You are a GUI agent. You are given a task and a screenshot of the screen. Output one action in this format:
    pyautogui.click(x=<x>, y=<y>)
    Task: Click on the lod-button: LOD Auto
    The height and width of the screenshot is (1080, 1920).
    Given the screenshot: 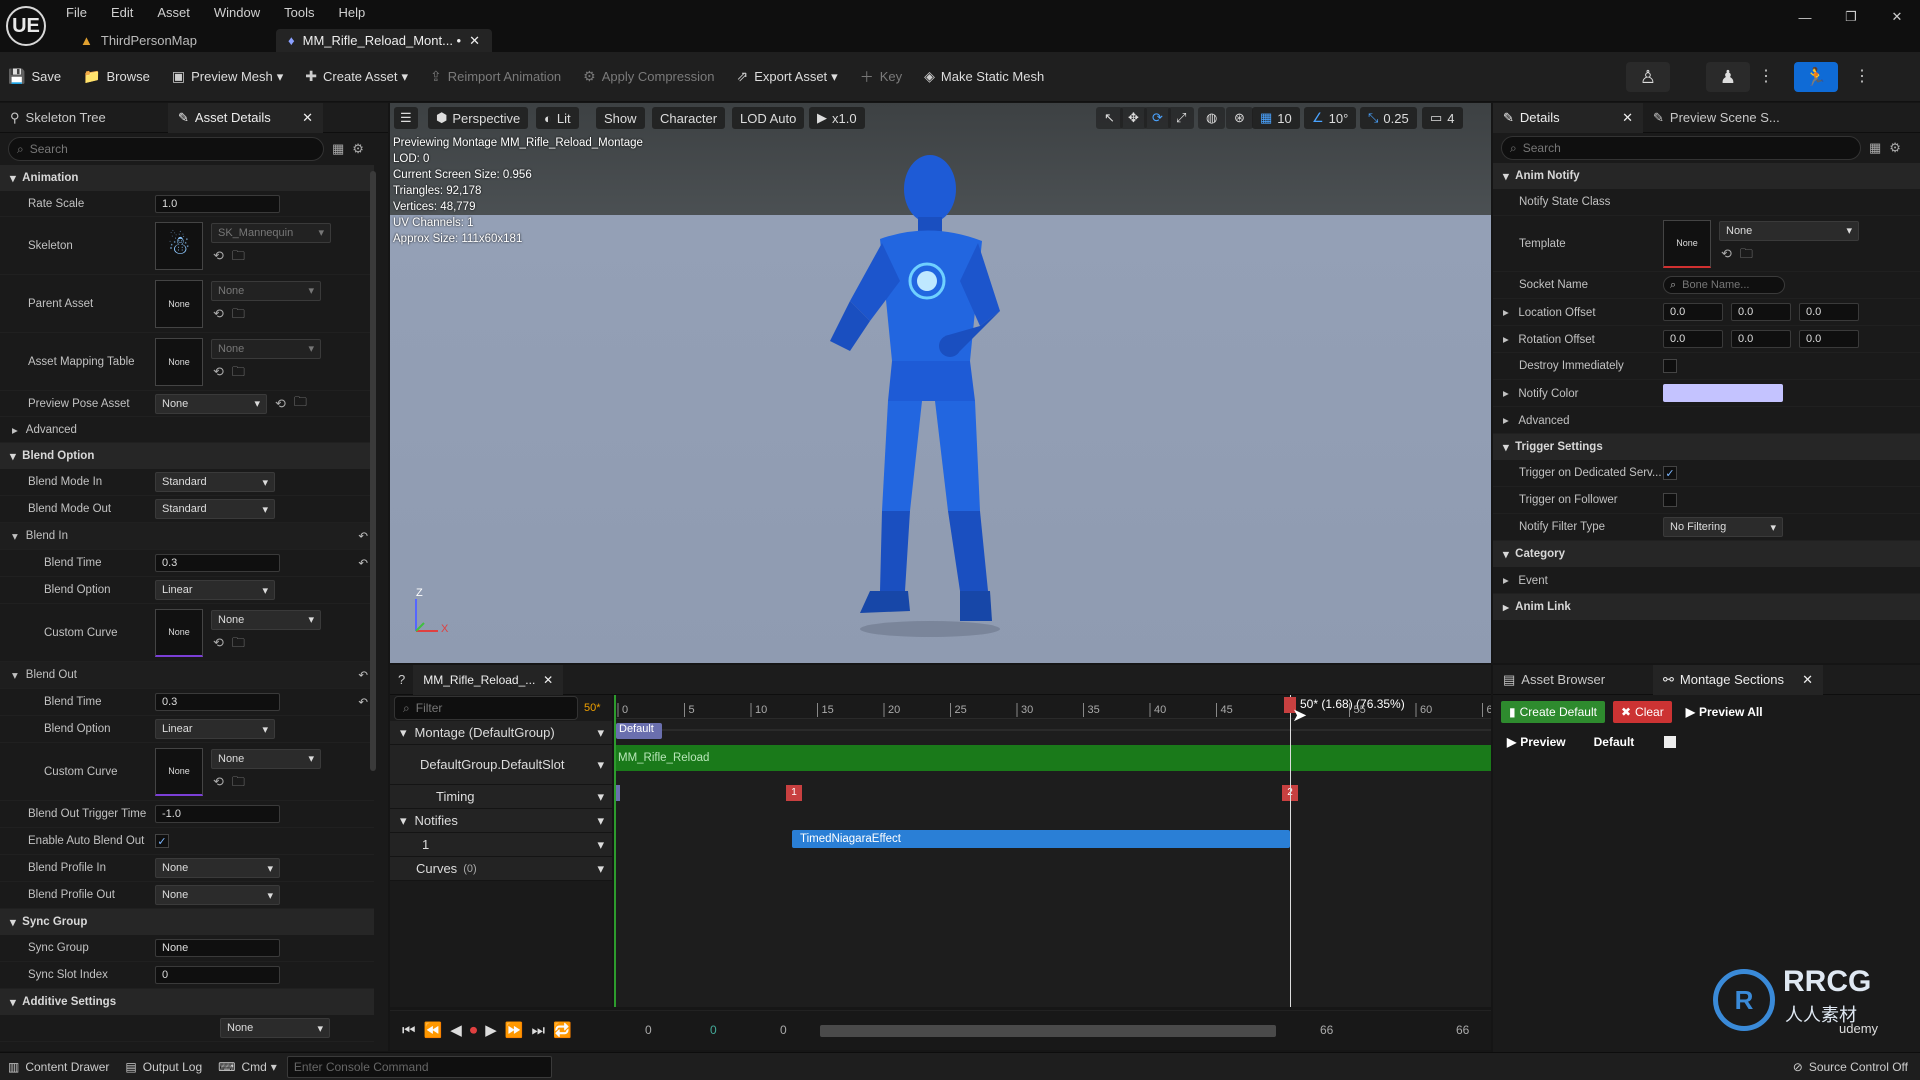 What is the action you would take?
    pyautogui.click(x=768, y=118)
    